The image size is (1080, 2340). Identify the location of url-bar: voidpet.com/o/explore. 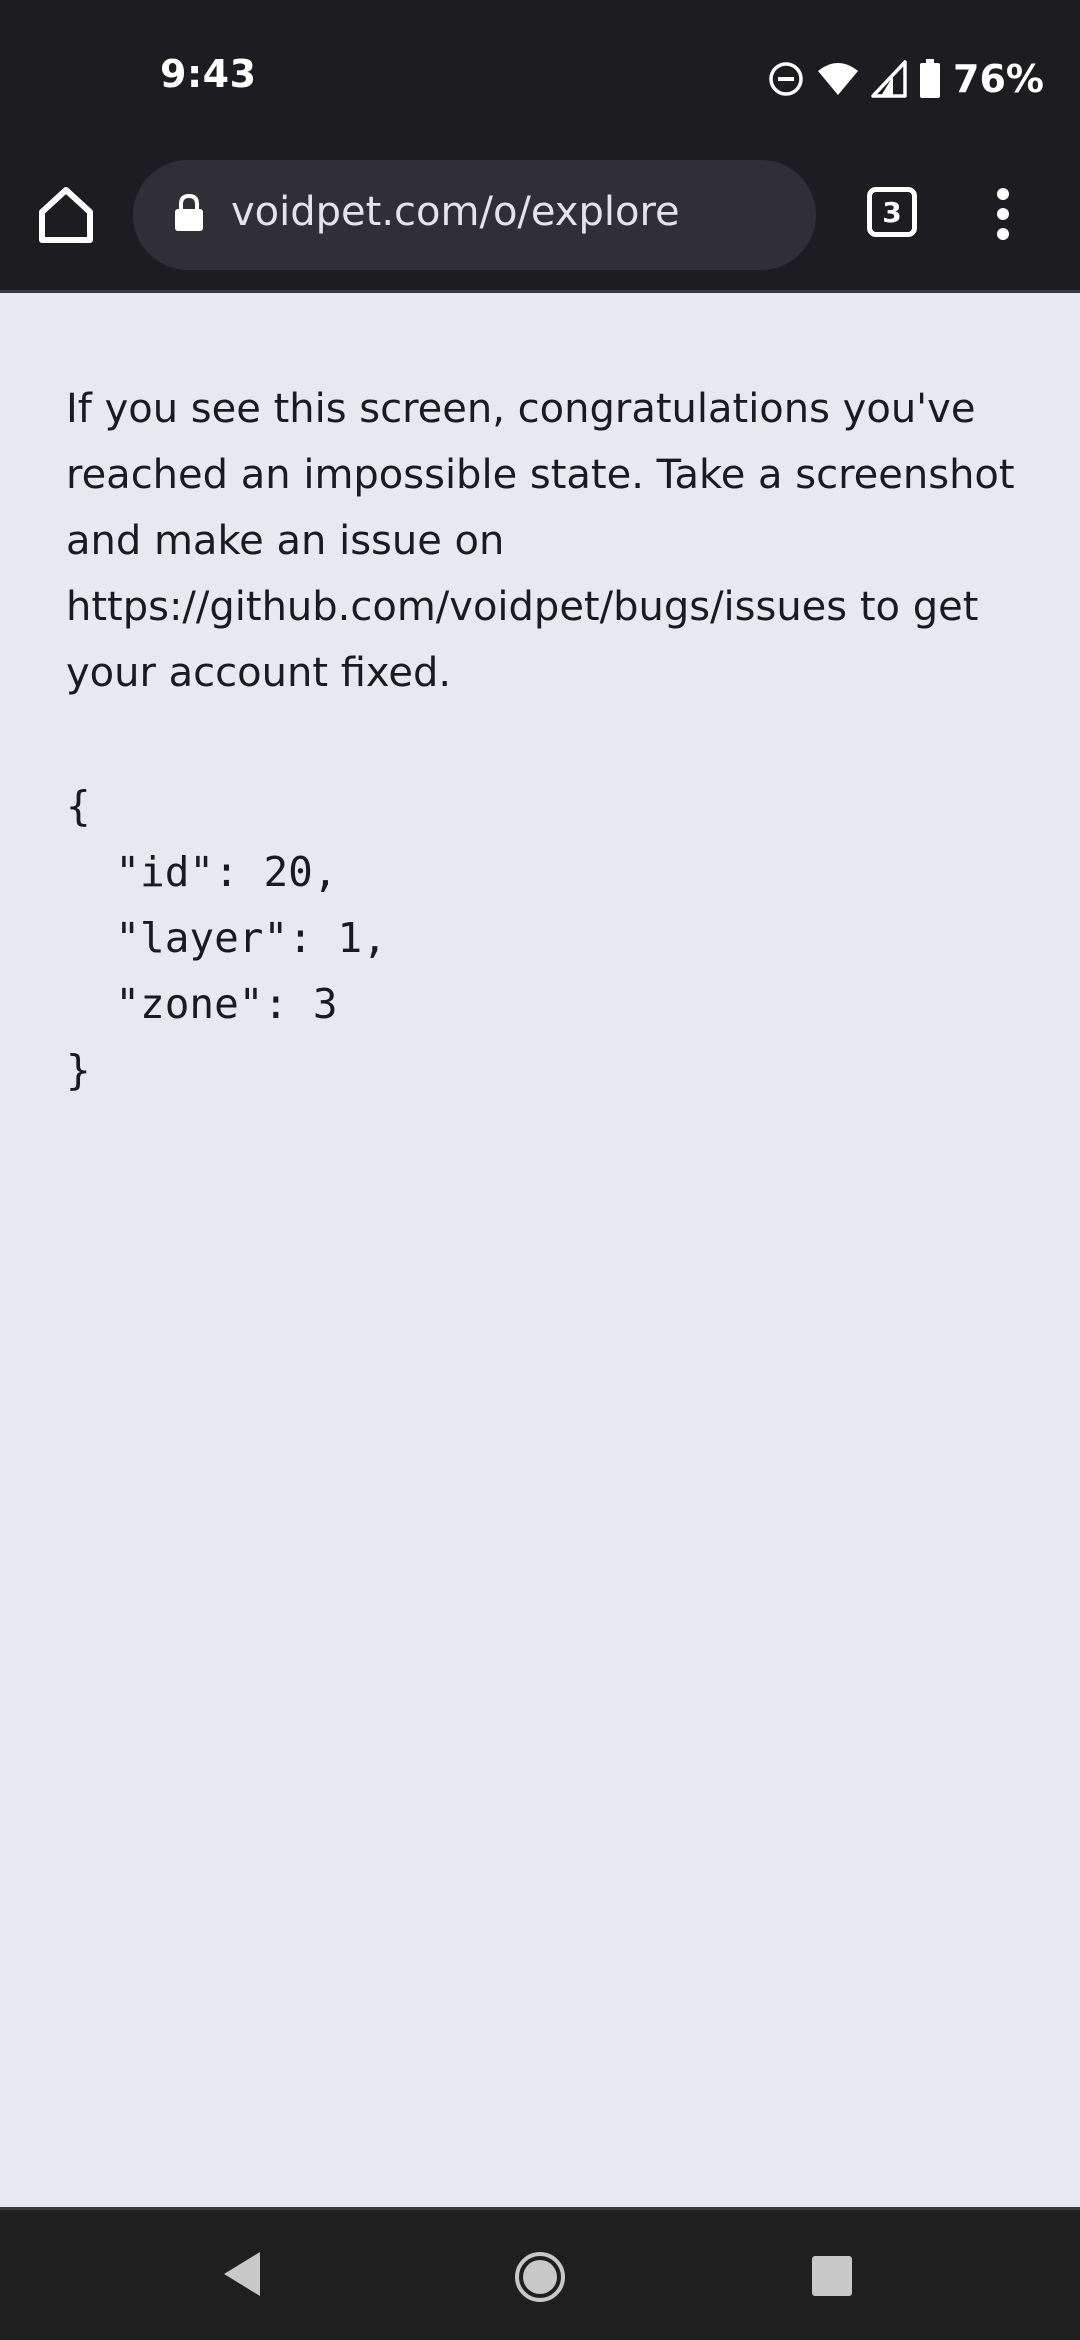
(474, 215).